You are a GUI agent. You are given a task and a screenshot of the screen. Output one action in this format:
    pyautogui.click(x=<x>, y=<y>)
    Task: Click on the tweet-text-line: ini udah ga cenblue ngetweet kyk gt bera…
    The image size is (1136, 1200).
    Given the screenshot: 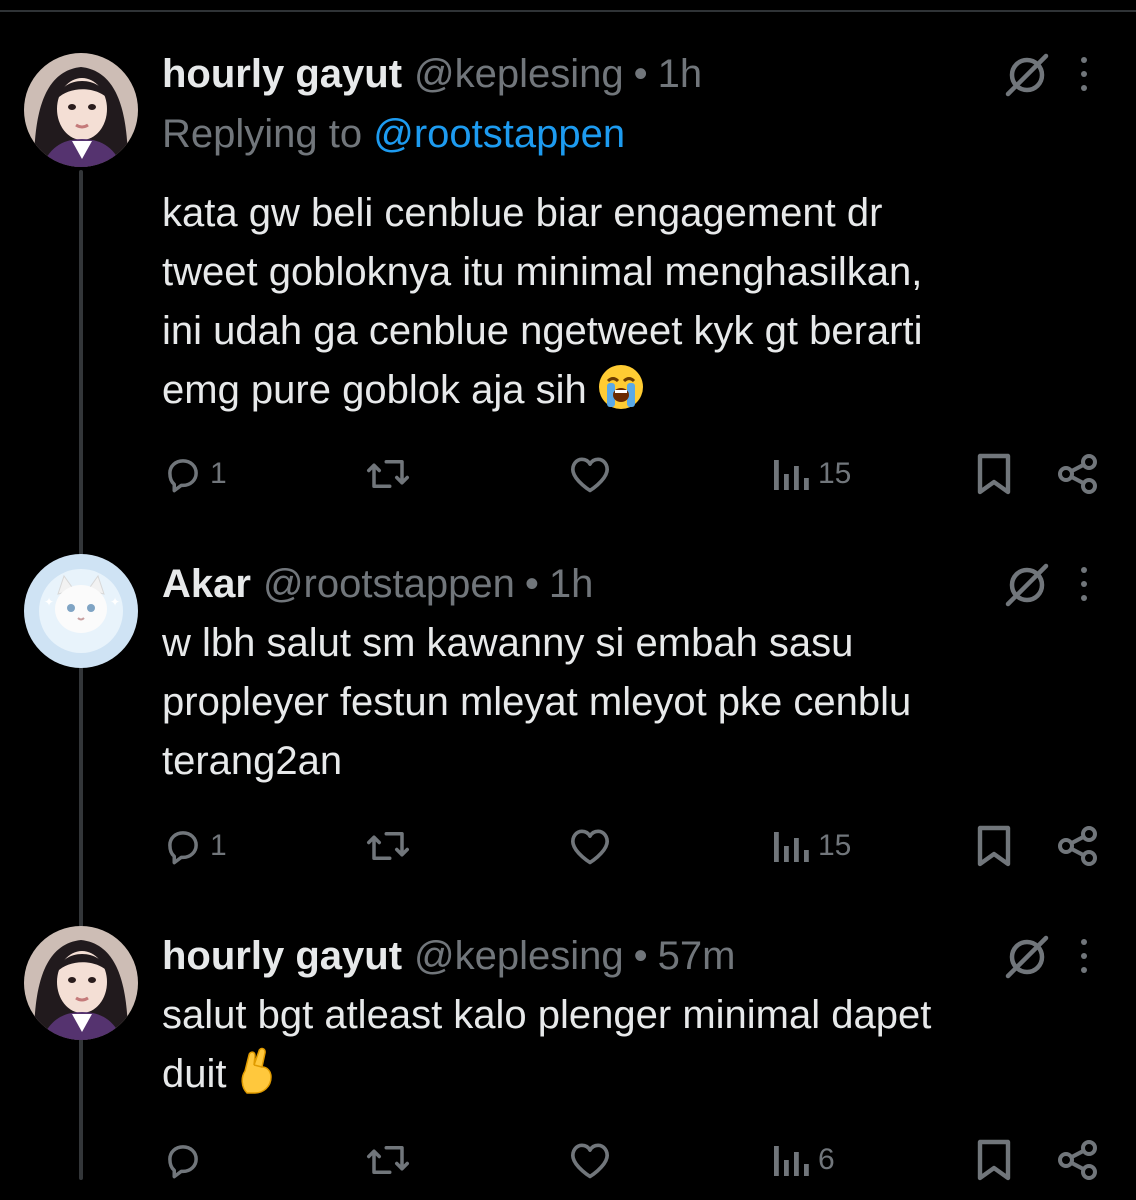 What is the action you would take?
    pyautogui.click(x=542, y=331)
    